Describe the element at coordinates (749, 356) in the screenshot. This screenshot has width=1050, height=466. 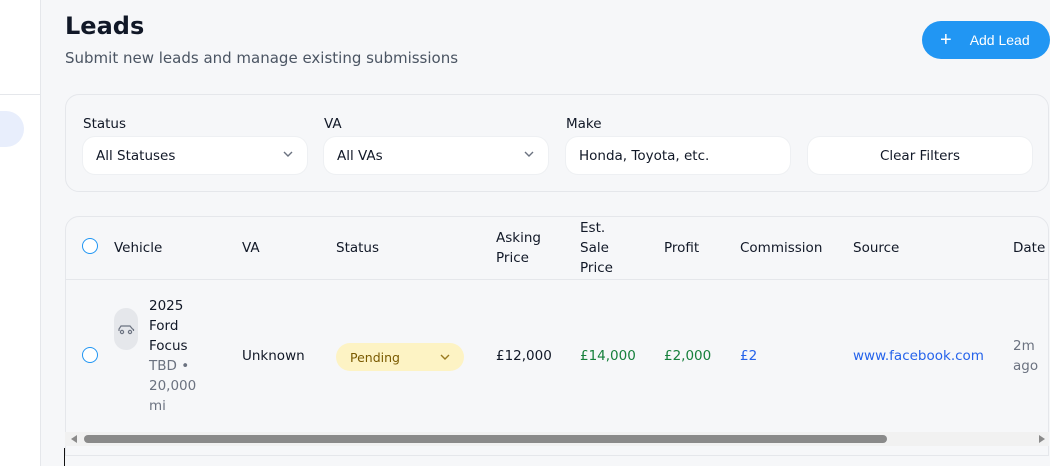
I see `commission-cell: £2` at that location.